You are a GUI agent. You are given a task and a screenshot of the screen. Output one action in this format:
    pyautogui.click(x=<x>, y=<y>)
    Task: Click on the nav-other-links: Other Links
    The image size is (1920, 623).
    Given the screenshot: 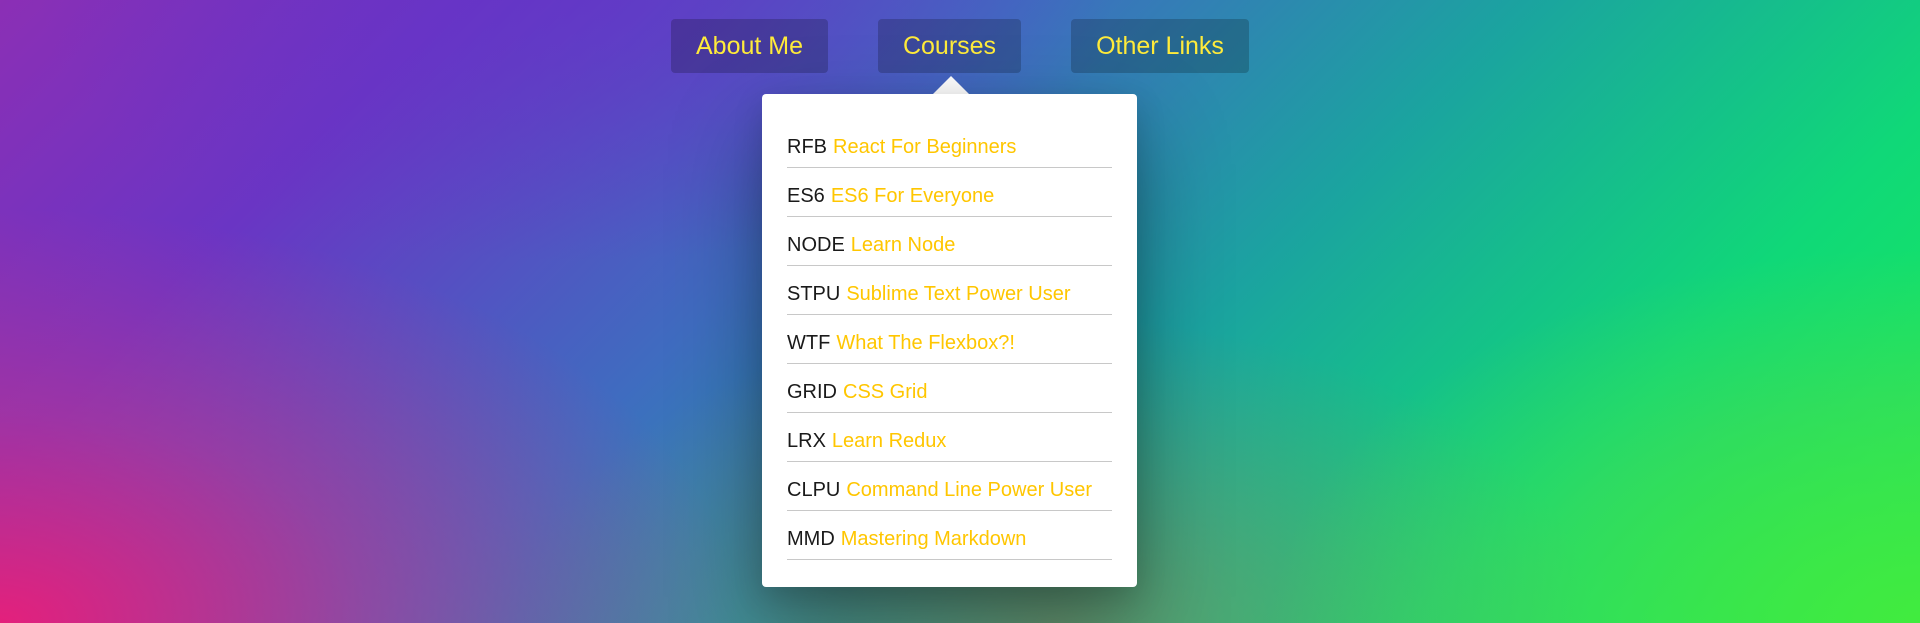 What is the action you would take?
    pyautogui.click(x=1160, y=46)
    